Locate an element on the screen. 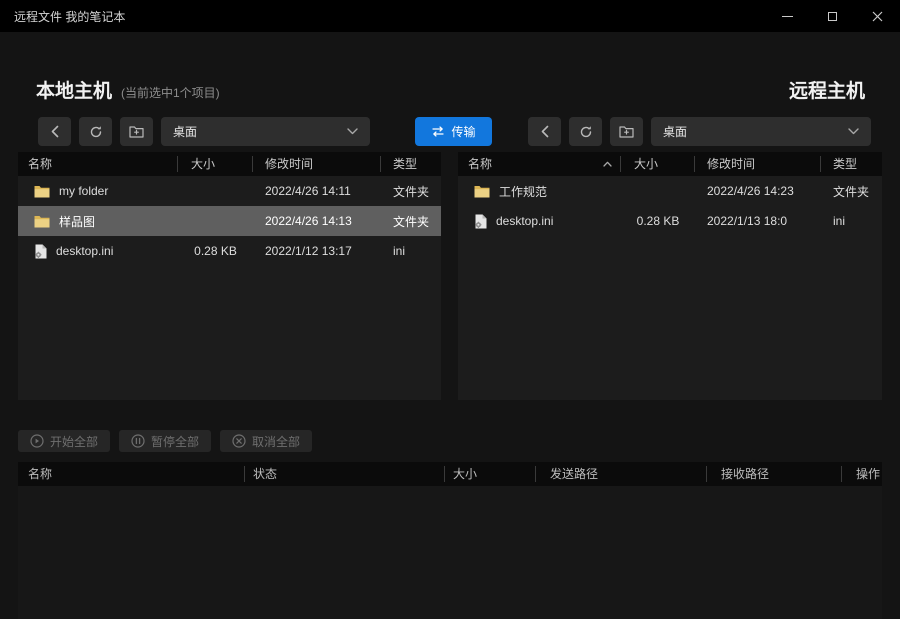 This screenshot has height=619, width=900. remote-column-type: 类型 is located at coordinates (851, 164).